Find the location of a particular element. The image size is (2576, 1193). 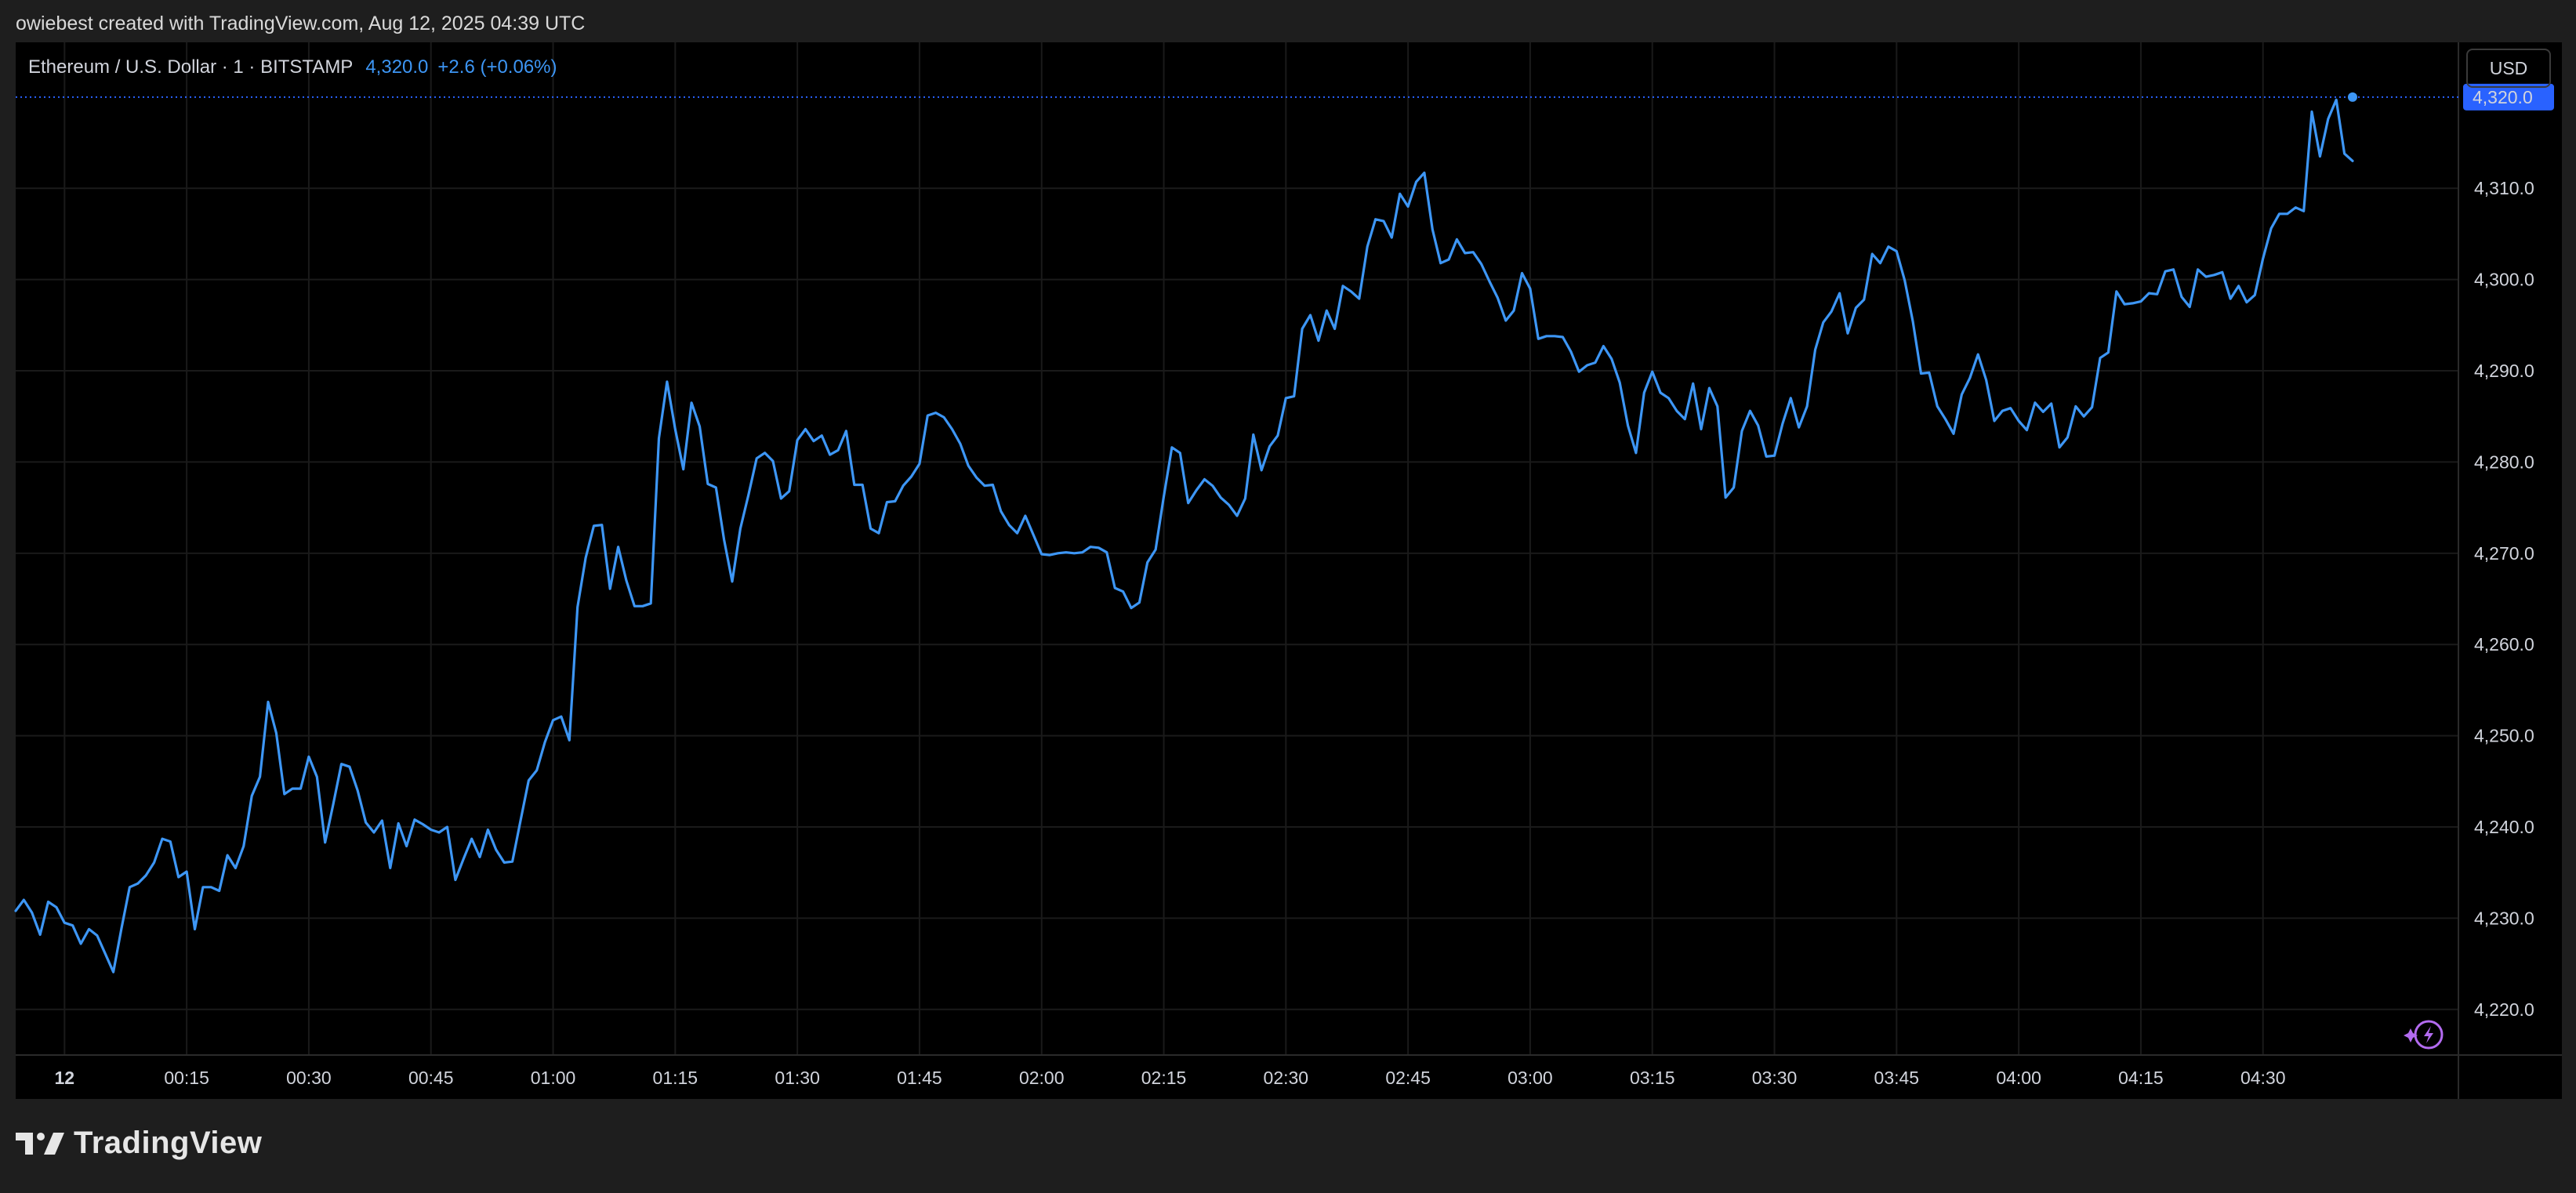

x-tick-label: 02:15 is located at coordinates (1164, 1078).